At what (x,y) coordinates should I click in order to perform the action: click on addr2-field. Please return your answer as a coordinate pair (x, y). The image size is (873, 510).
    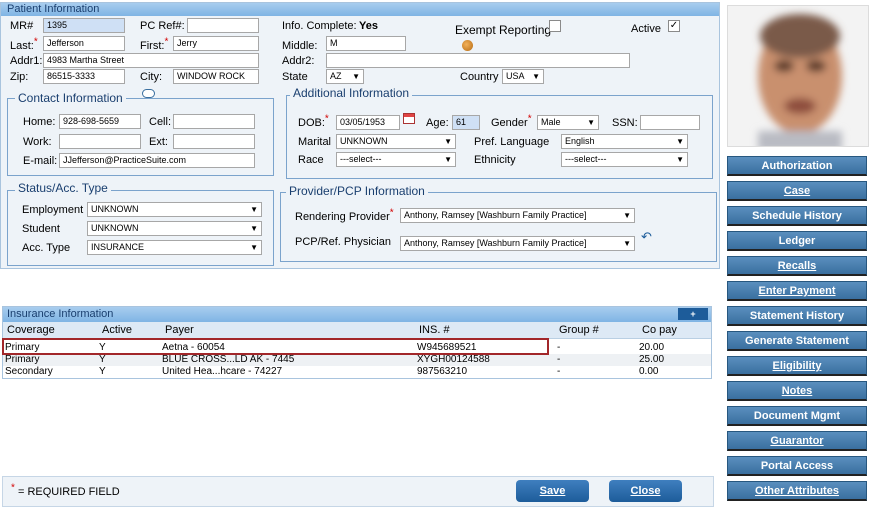
    Looking at the image, I should click on (478, 60).